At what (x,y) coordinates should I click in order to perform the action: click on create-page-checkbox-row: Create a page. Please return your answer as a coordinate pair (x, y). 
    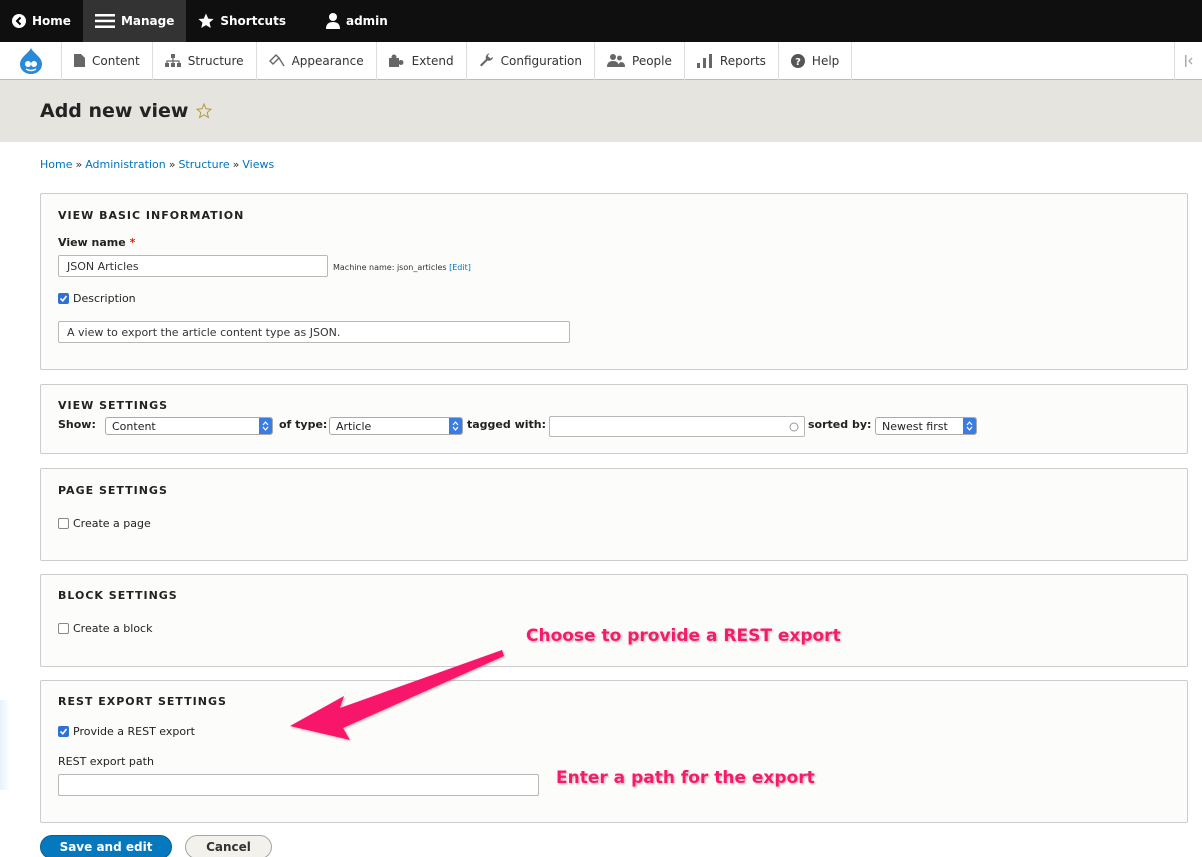
    Looking at the image, I should click on (104, 523).